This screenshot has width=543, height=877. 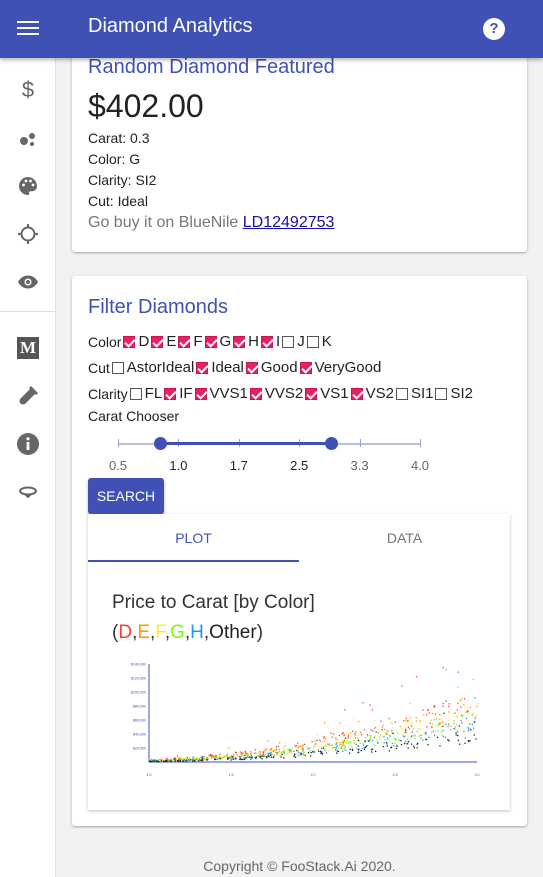 What do you see at coordinates (28, 90) in the screenshot?
I see `sidebar-item-price: $` at bounding box center [28, 90].